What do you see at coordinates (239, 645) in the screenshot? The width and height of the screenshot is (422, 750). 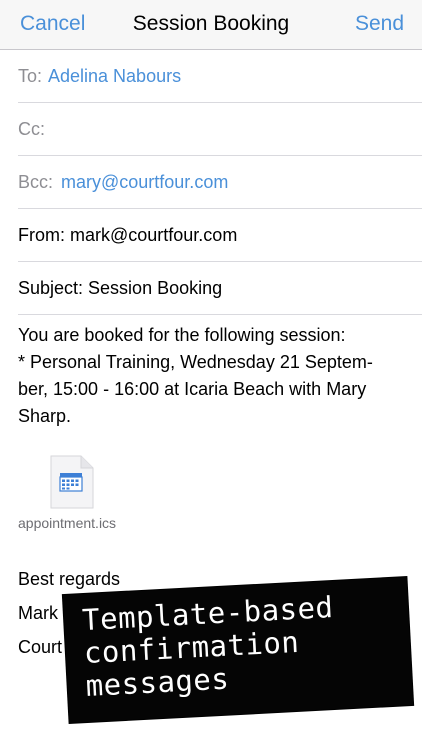 I see `promo-banner-text: Template-based confirmation messages` at bounding box center [239, 645].